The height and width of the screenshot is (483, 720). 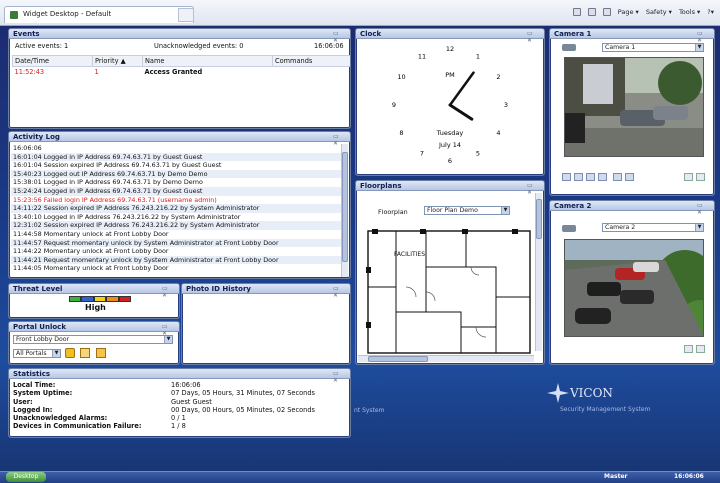 I want to click on ptz-right-icon, so click(x=602, y=177).